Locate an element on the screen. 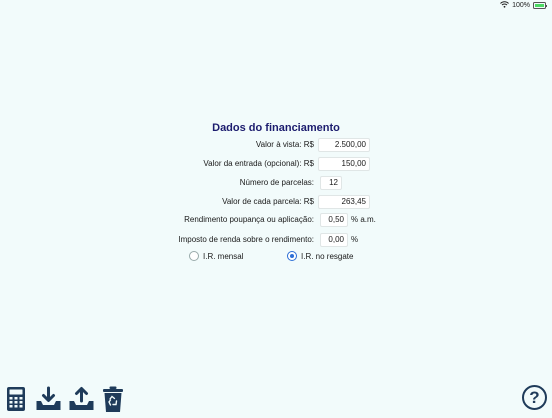  download-tray-icon is located at coordinates (48, 401).